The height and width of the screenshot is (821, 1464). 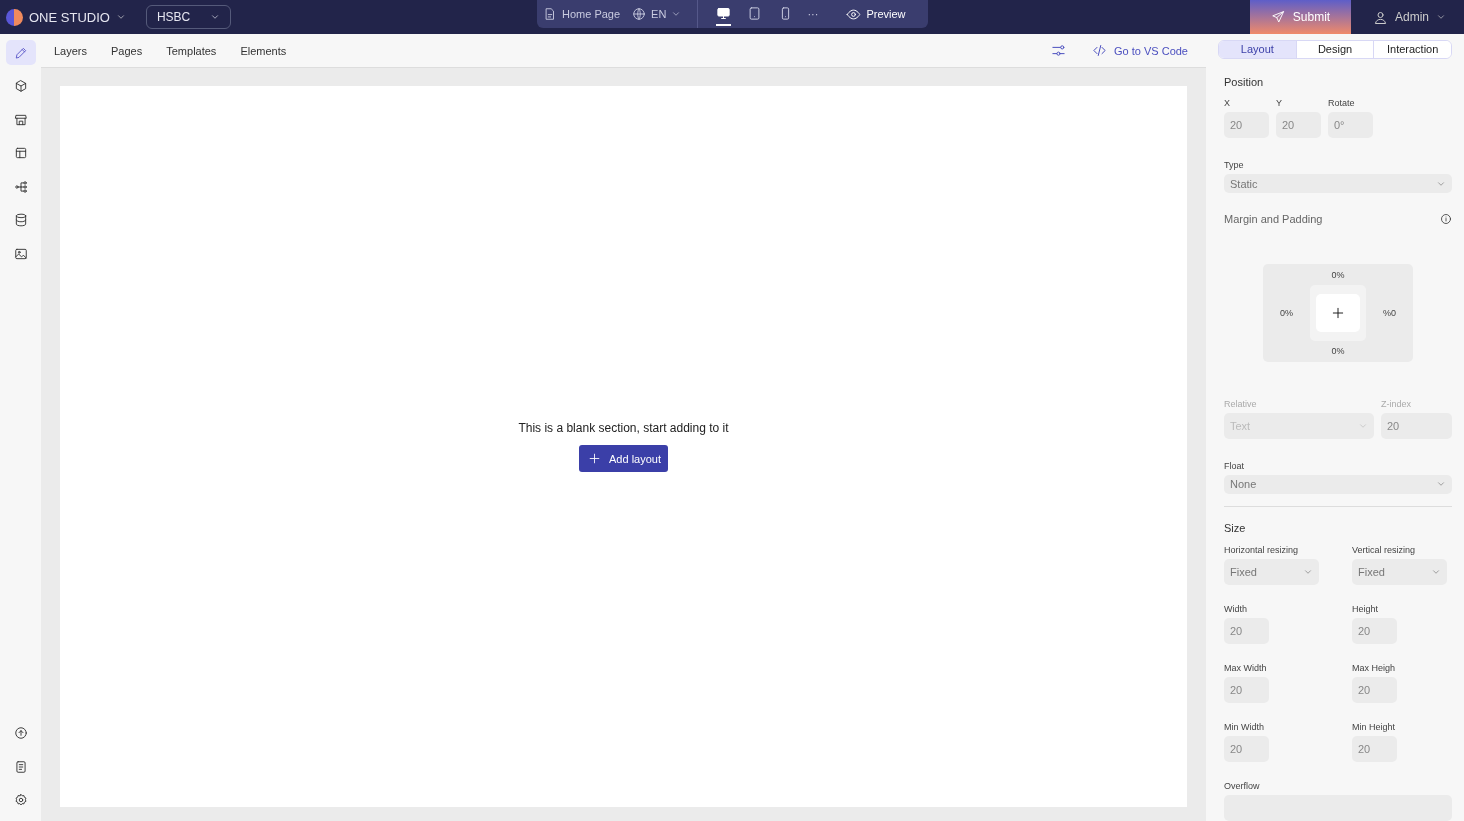 What do you see at coordinates (69, 17) in the screenshot?
I see `brand-name: ONE STUDIO` at bounding box center [69, 17].